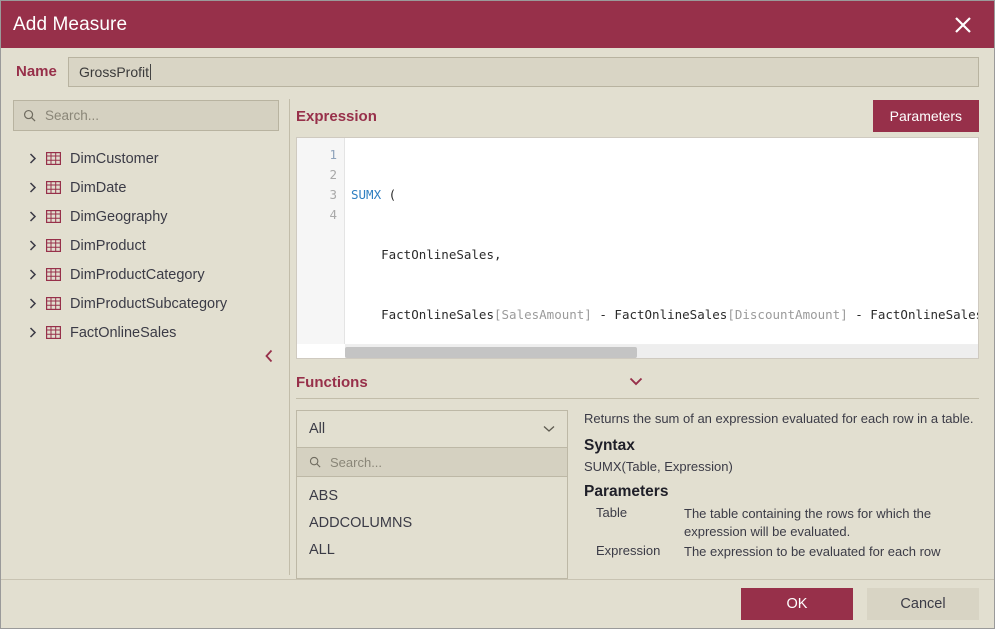  Describe the element at coordinates (491, 352) in the screenshot. I see `scrollbar-thumb` at that location.